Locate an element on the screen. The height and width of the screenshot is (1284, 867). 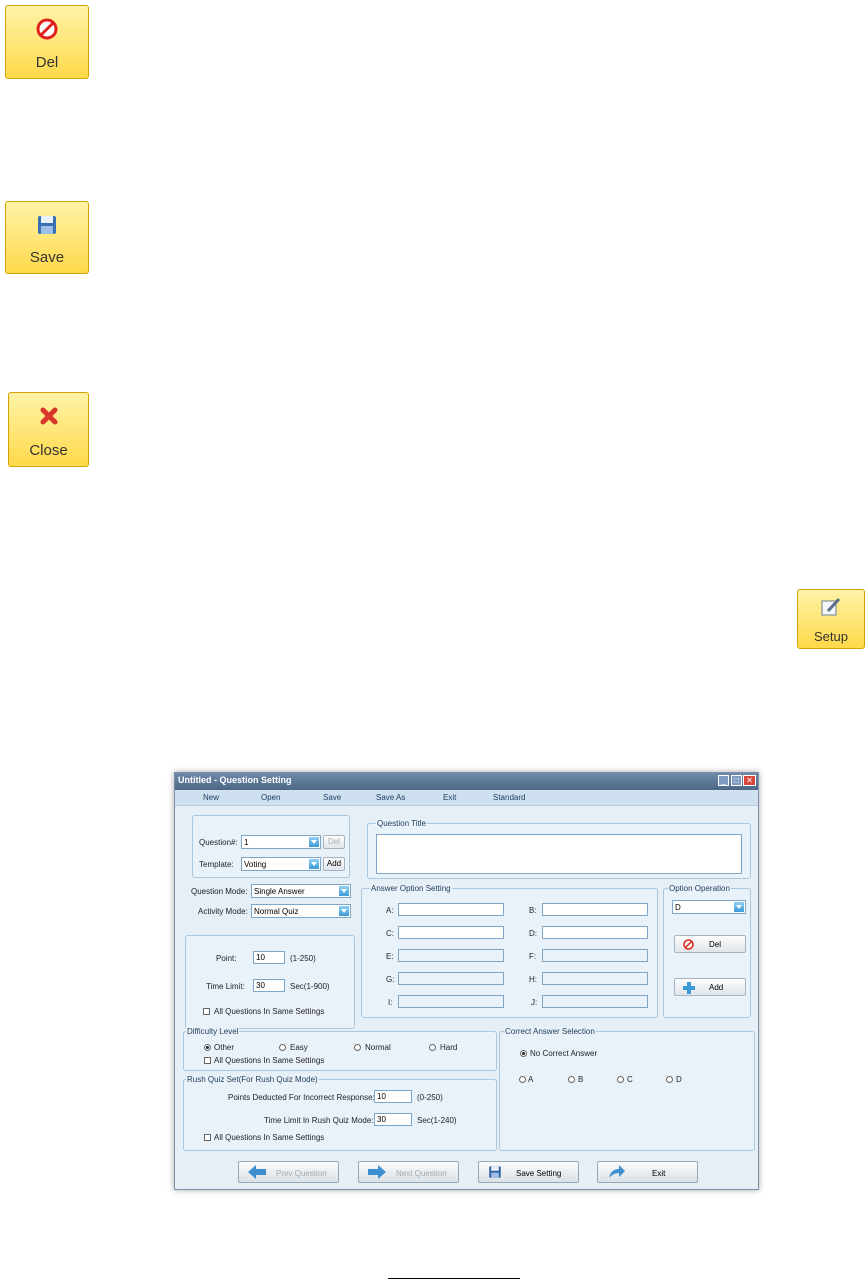
del-button: Del is located at coordinates (47, 42).